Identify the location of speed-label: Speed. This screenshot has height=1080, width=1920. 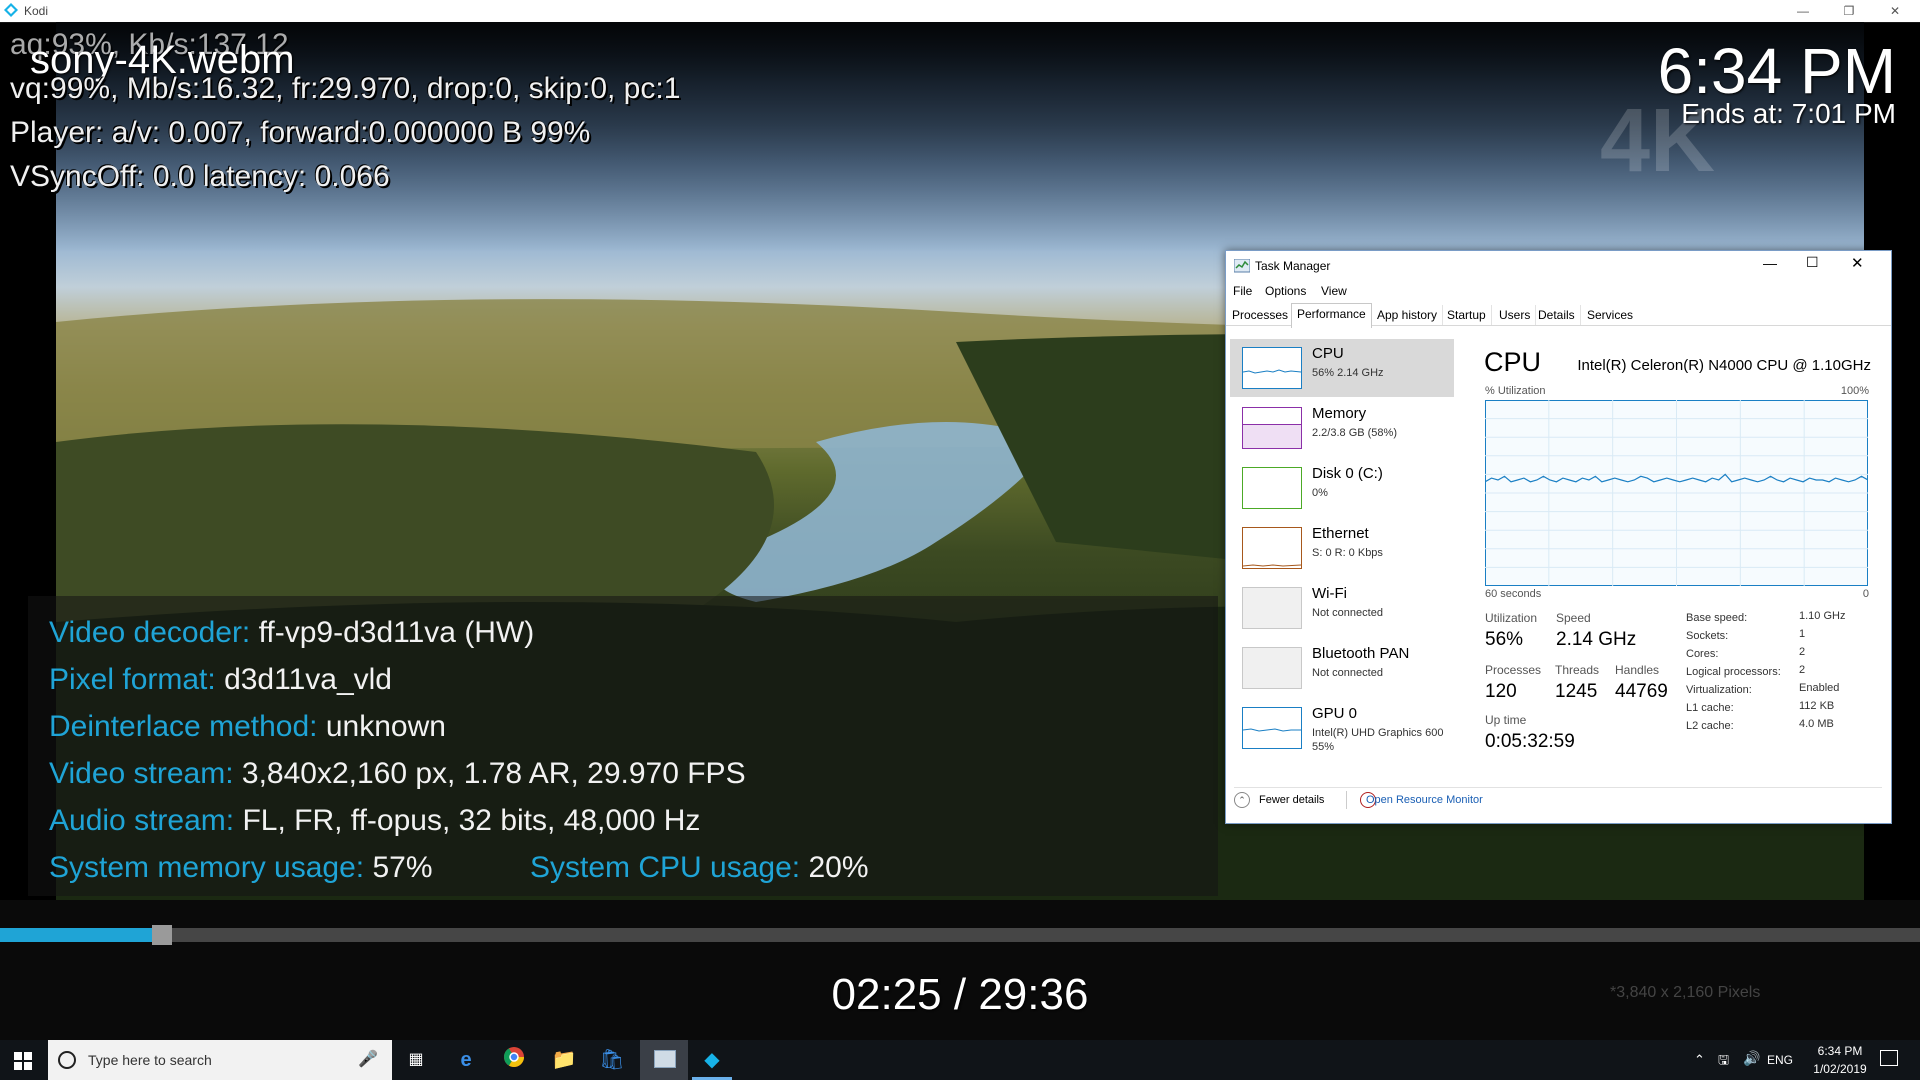
(1573, 618).